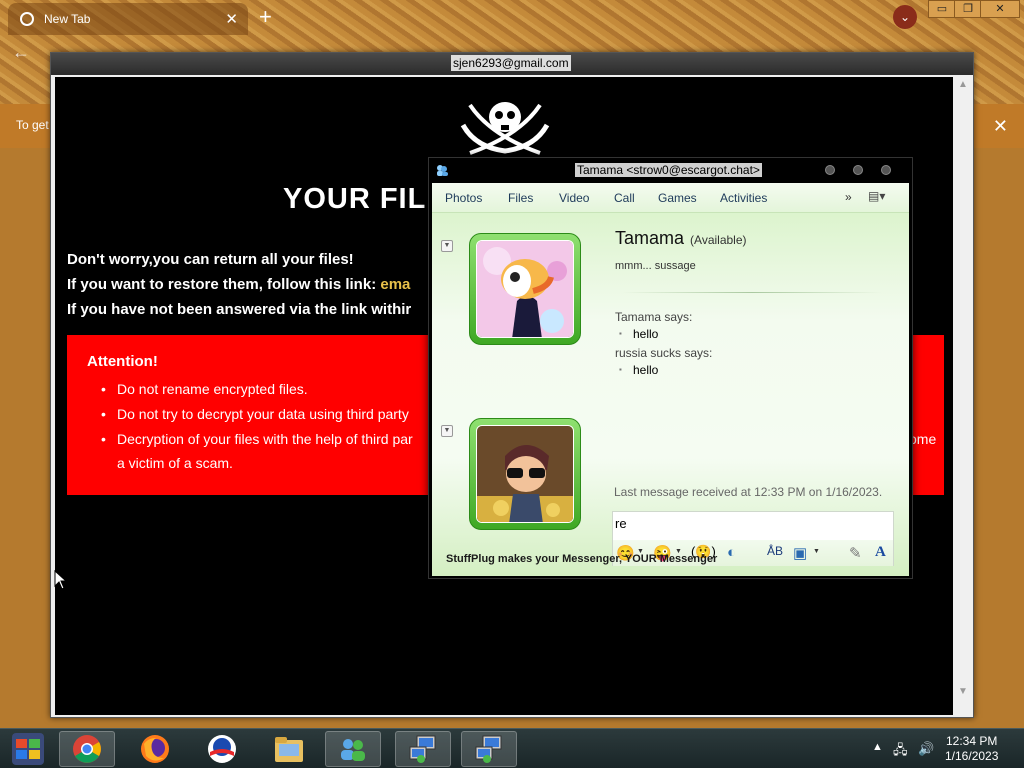 Image resolution: width=1024 pixels, height=768 pixels. I want to click on contact-avatar, so click(525, 289).